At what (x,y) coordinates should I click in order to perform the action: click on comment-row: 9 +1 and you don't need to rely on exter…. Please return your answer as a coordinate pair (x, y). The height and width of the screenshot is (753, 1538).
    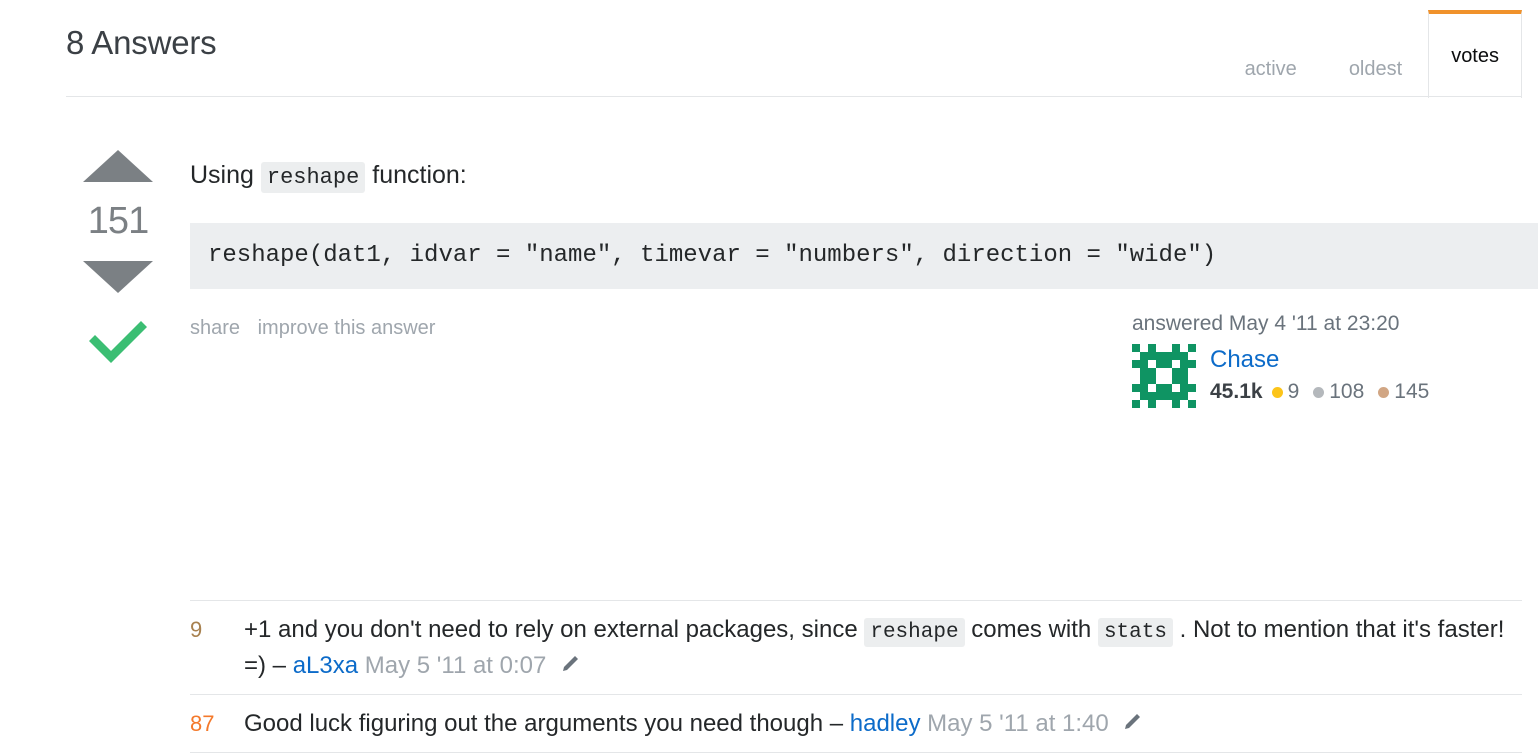
    Looking at the image, I should click on (856, 647).